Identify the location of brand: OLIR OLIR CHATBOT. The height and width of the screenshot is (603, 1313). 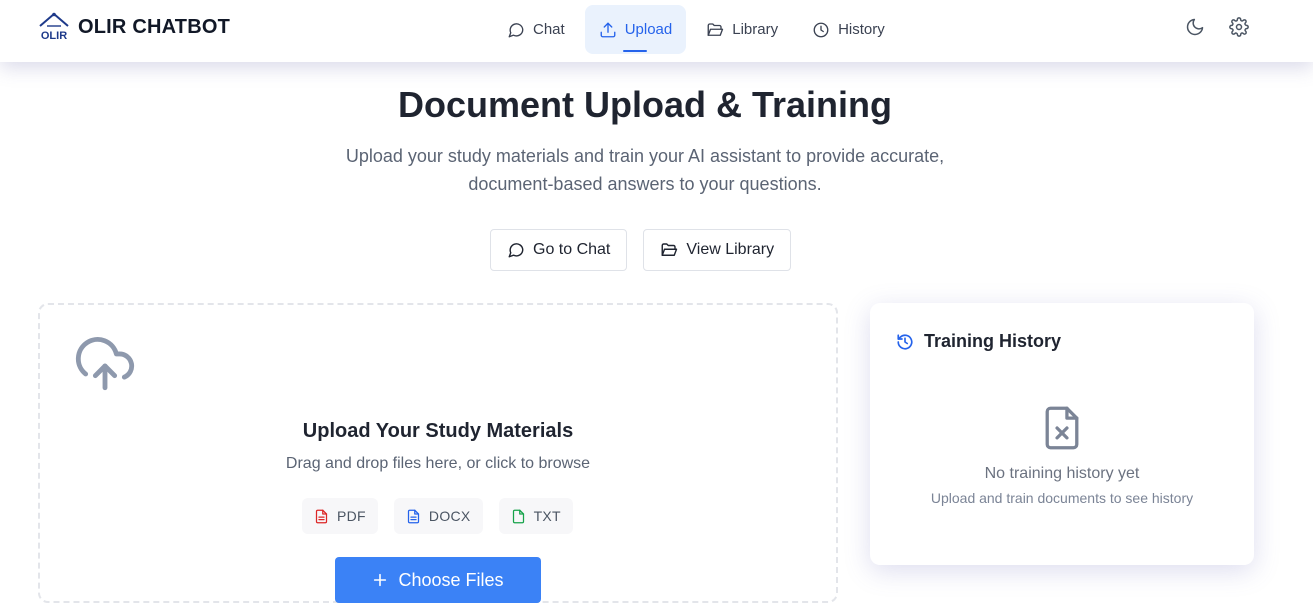
(134, 27).